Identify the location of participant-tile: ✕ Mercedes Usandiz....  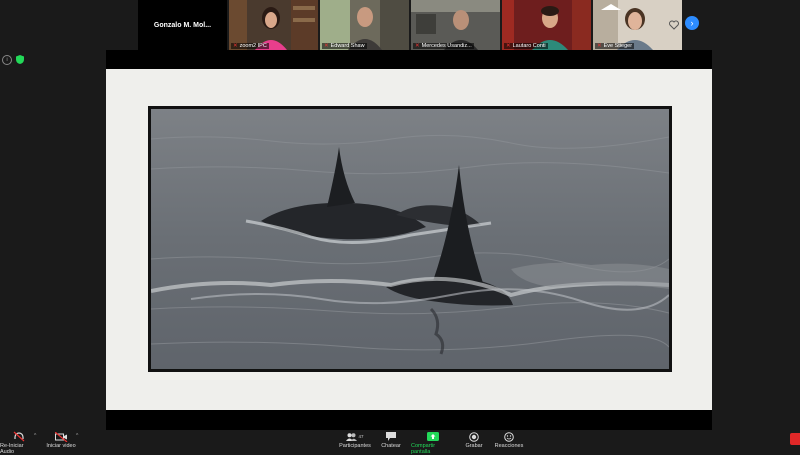
(455, 25).